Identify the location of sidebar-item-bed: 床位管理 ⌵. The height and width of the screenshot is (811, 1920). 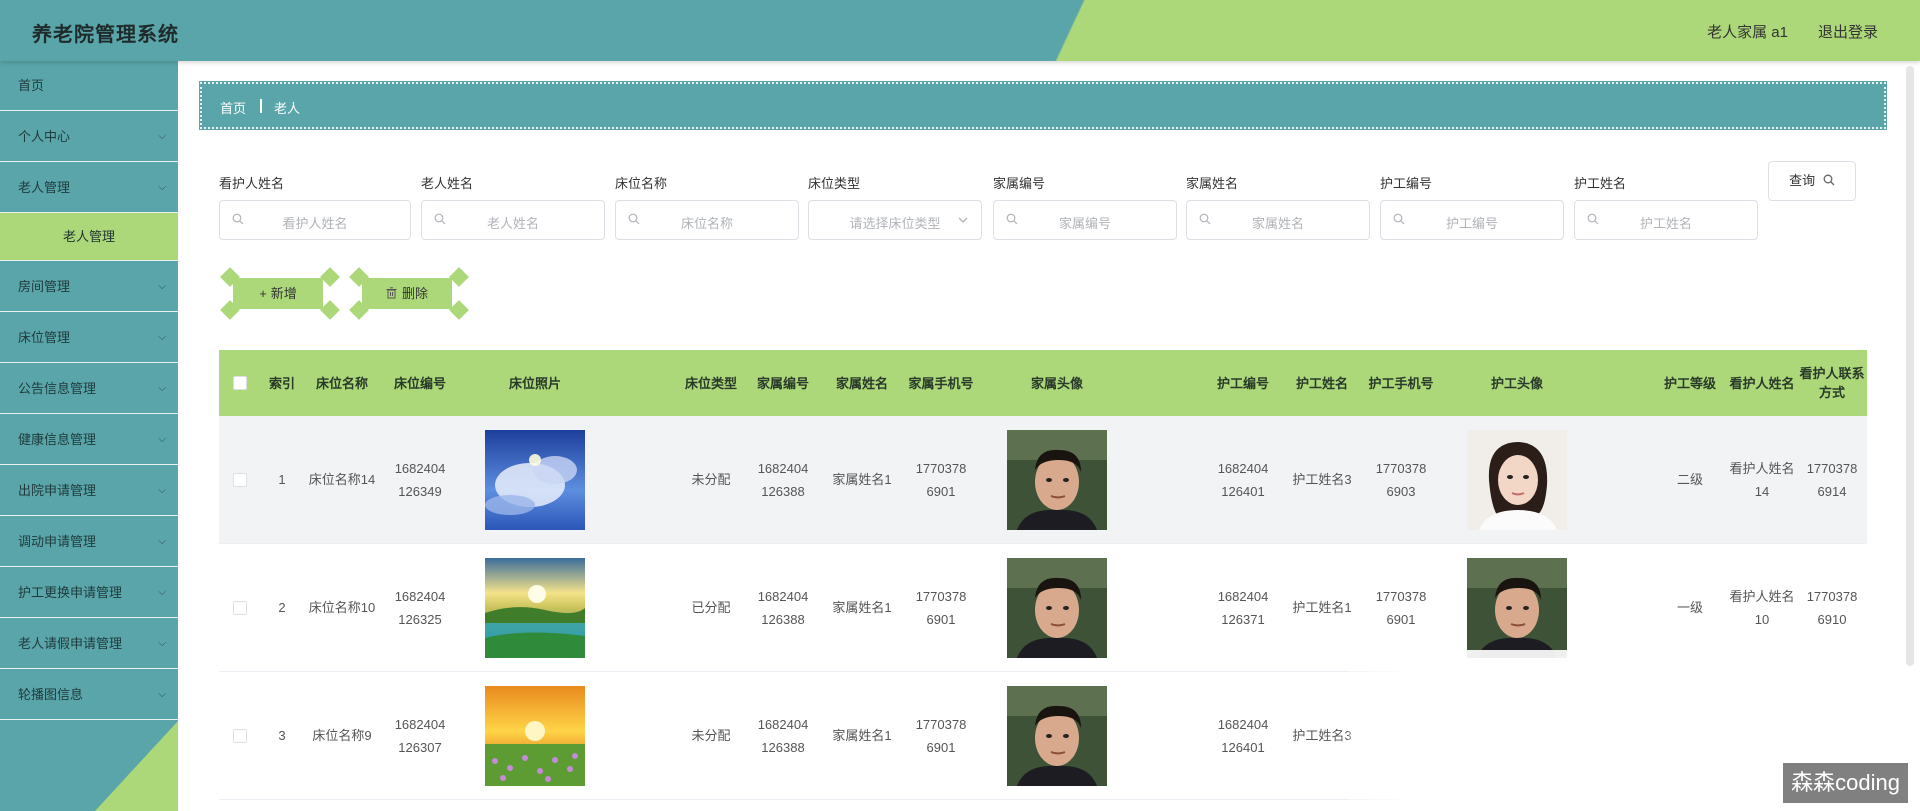
(89, 337).